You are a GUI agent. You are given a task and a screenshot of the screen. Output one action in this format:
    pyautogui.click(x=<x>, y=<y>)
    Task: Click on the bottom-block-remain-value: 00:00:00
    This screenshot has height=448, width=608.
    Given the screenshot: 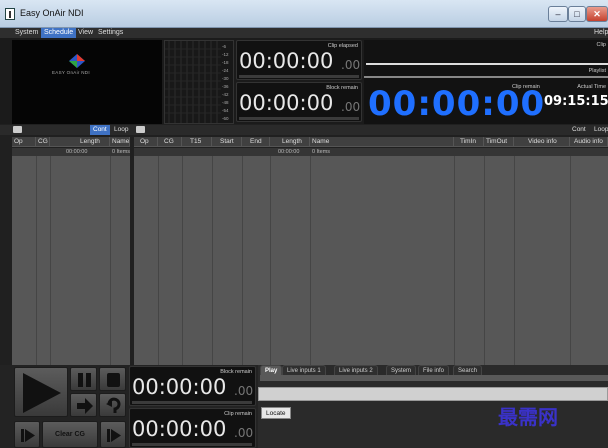 What is the action you would take?
    pyautogui.click(x=179, y=387)
    